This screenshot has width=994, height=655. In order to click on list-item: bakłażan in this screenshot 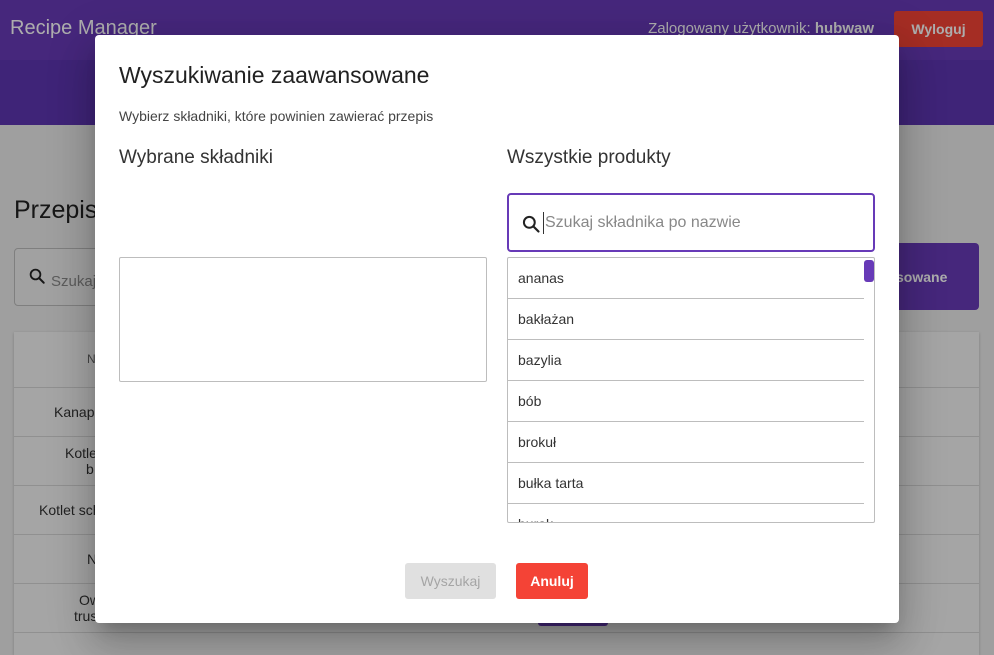, I will do `click(686, 319)`.